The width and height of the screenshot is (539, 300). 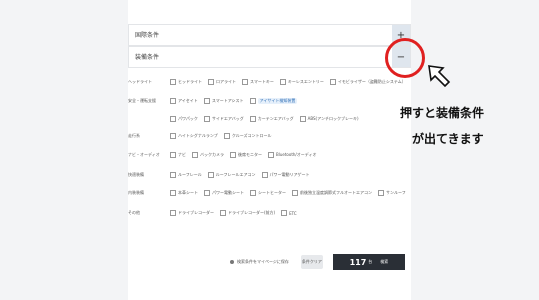 I want to click on equipment-option: スマートキー, so click(x=258, y=82).